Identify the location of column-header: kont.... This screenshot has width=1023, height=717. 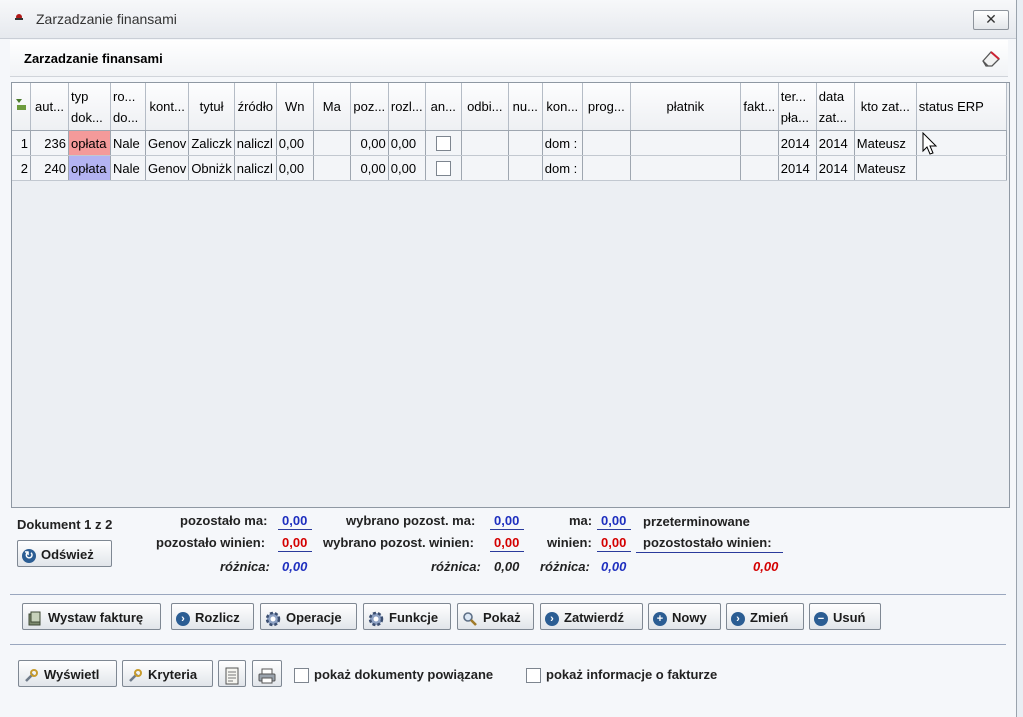
(167, 107).